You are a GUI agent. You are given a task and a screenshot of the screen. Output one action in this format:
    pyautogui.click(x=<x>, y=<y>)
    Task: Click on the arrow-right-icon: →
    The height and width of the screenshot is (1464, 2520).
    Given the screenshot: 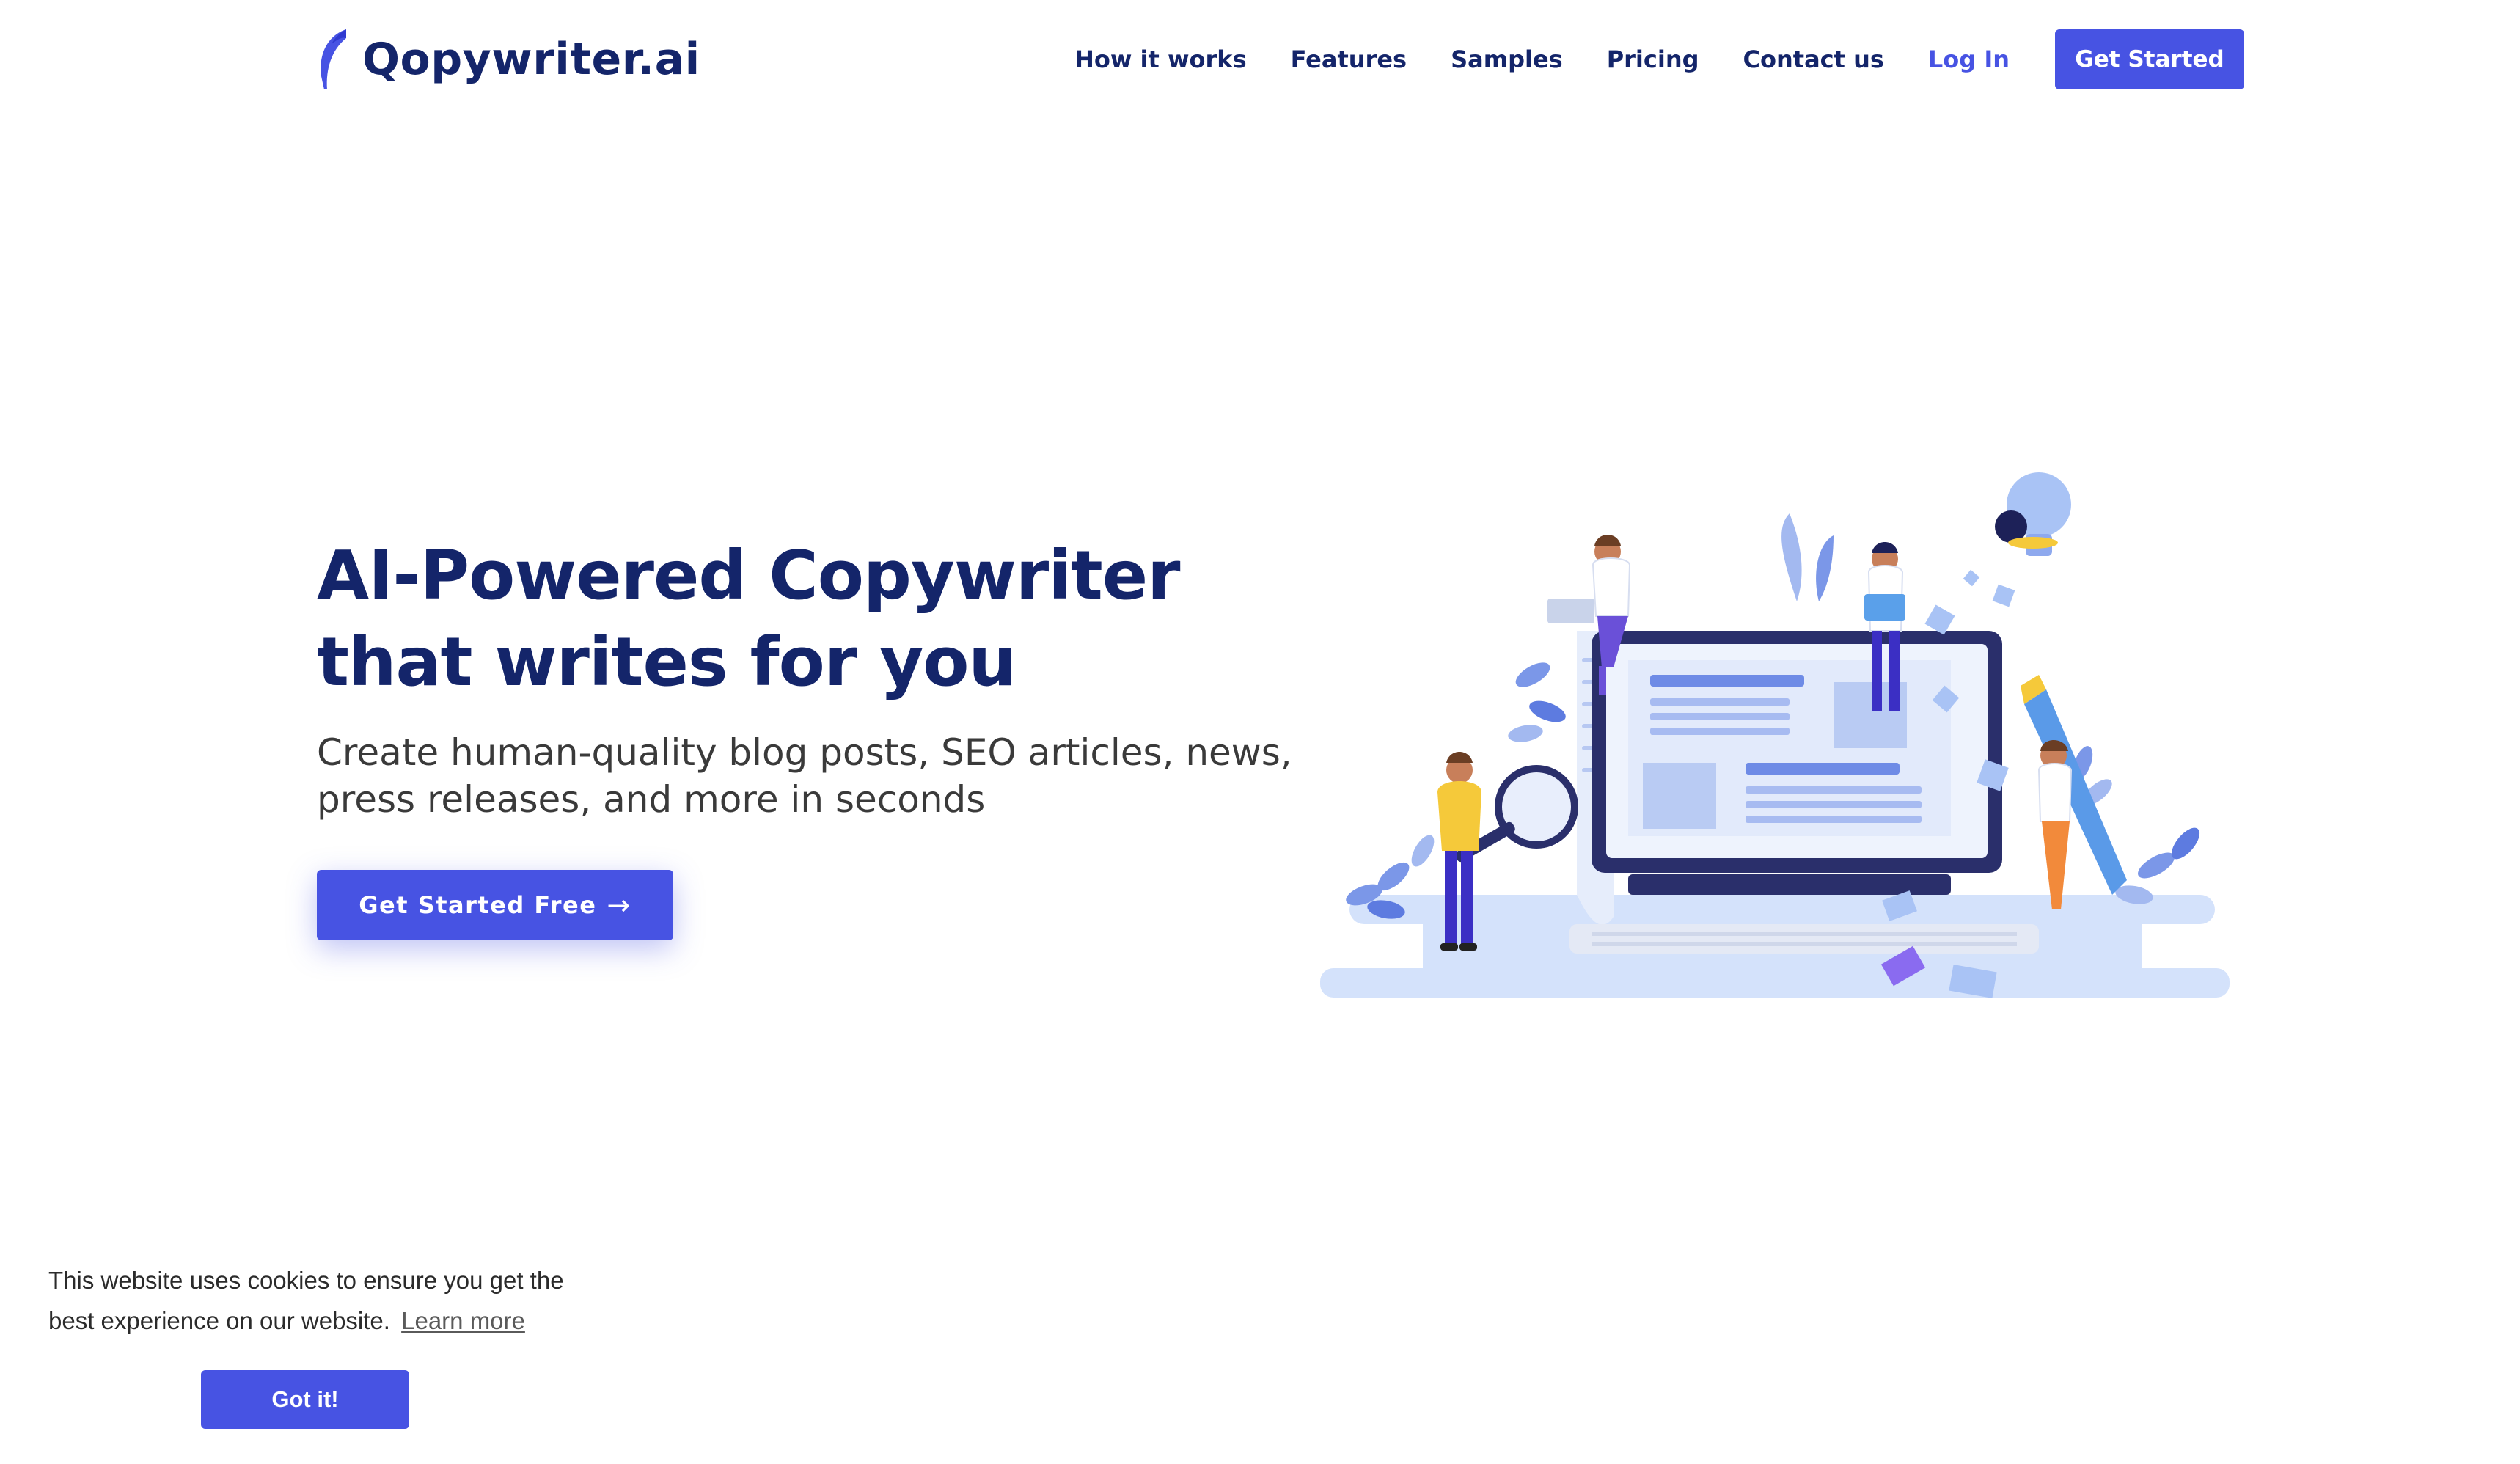 What is the action you would take?
    pyautogui.click(x=619, y=905)
    